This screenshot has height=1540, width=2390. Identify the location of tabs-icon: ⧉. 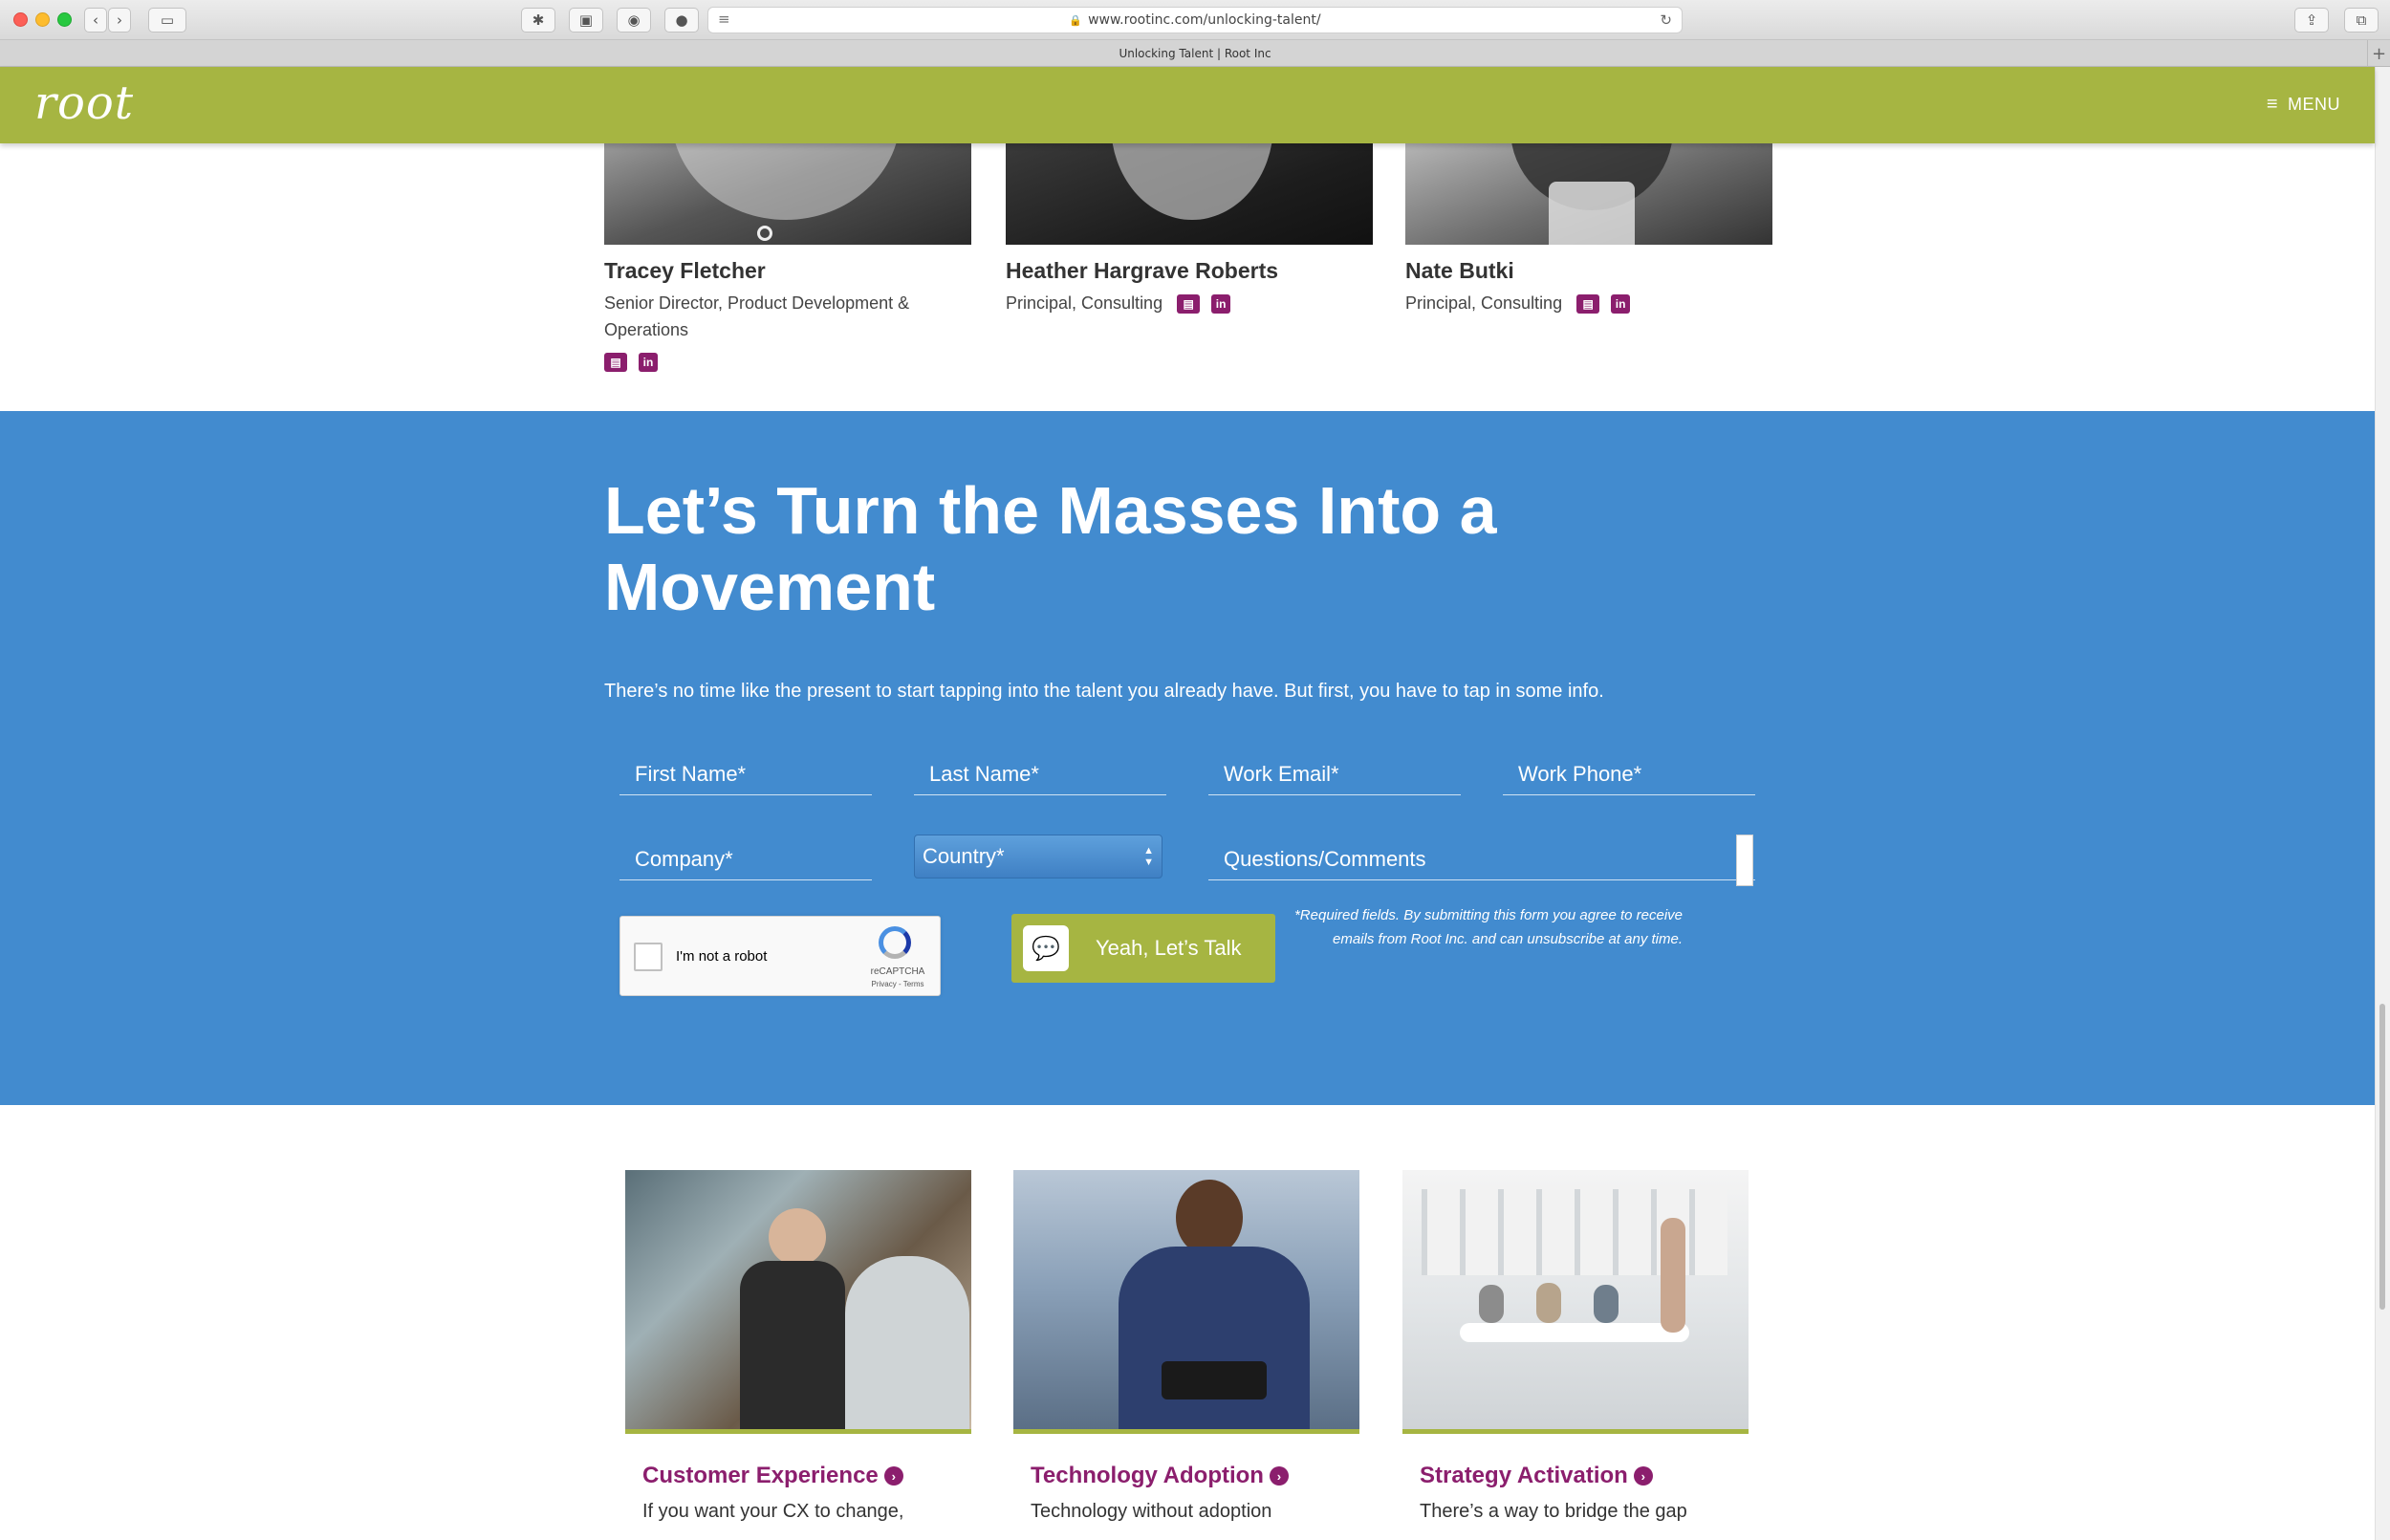
(2361, 20).